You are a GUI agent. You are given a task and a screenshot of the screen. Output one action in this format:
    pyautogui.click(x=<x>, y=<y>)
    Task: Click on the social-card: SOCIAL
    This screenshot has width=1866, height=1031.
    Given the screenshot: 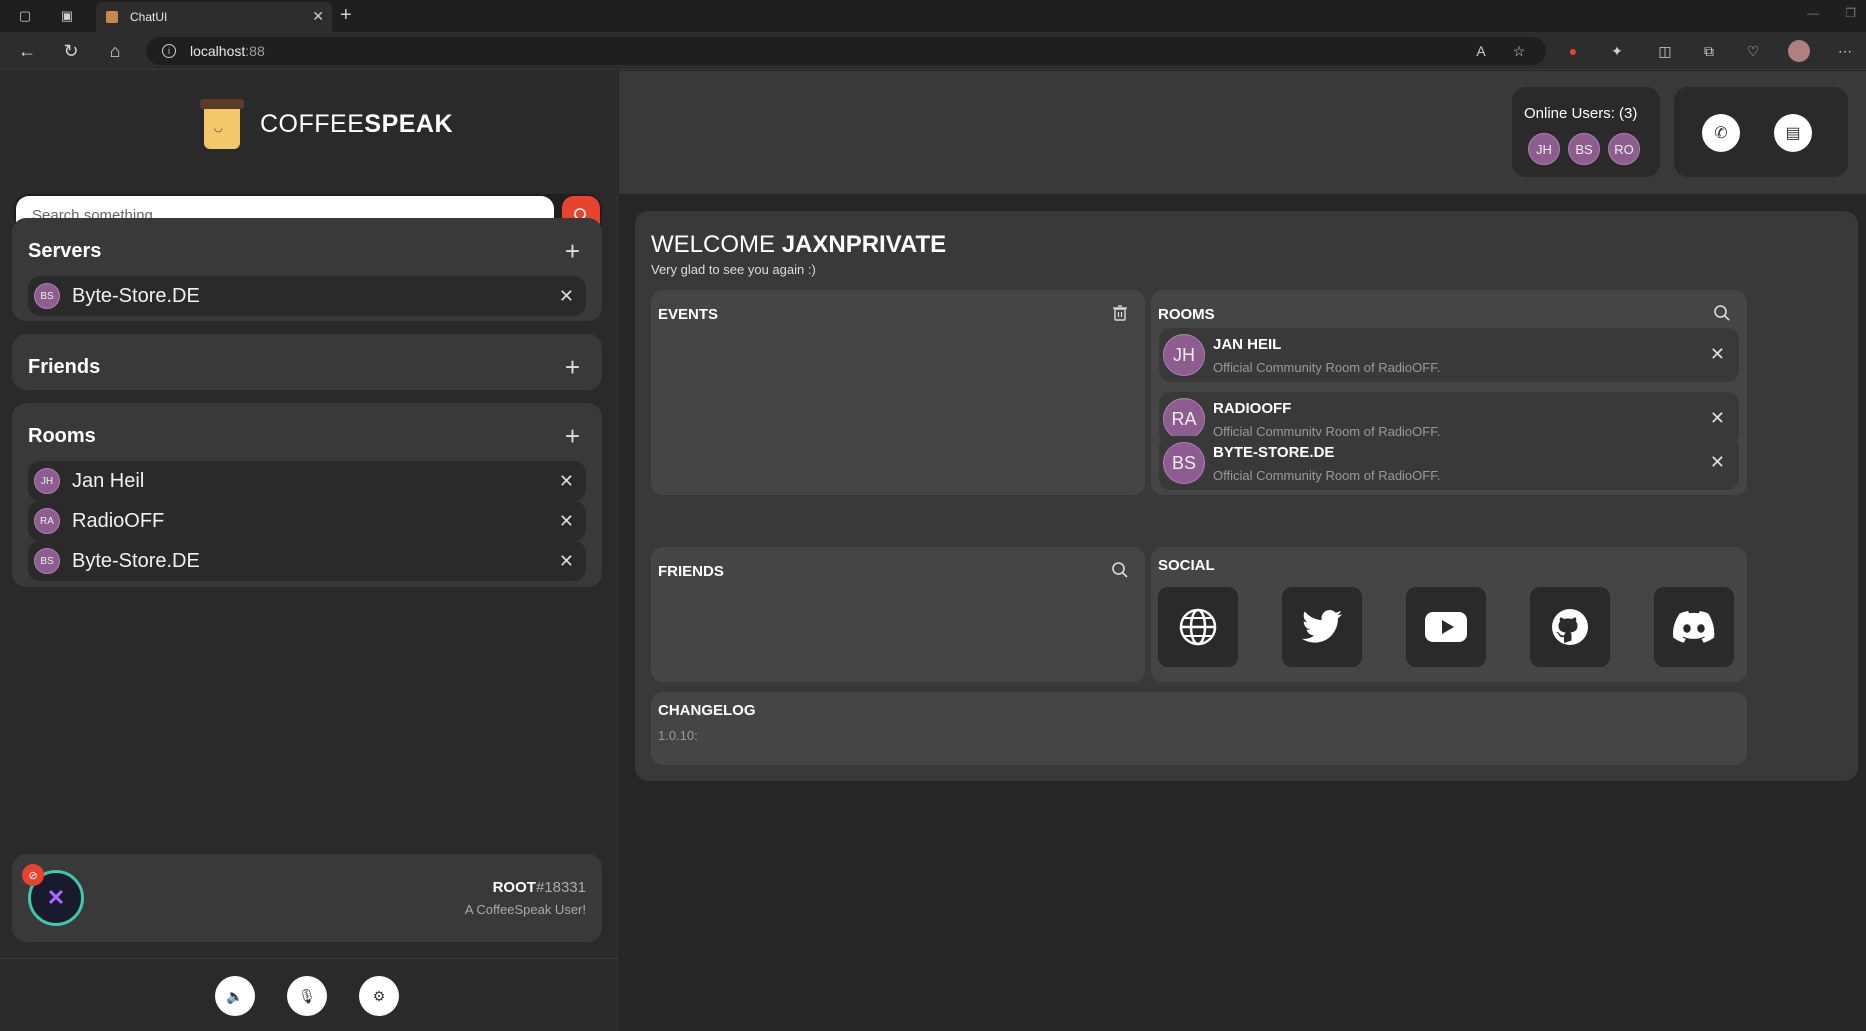 What is the action you would take?
    pyautogui.click(x=1449, y=614)
    